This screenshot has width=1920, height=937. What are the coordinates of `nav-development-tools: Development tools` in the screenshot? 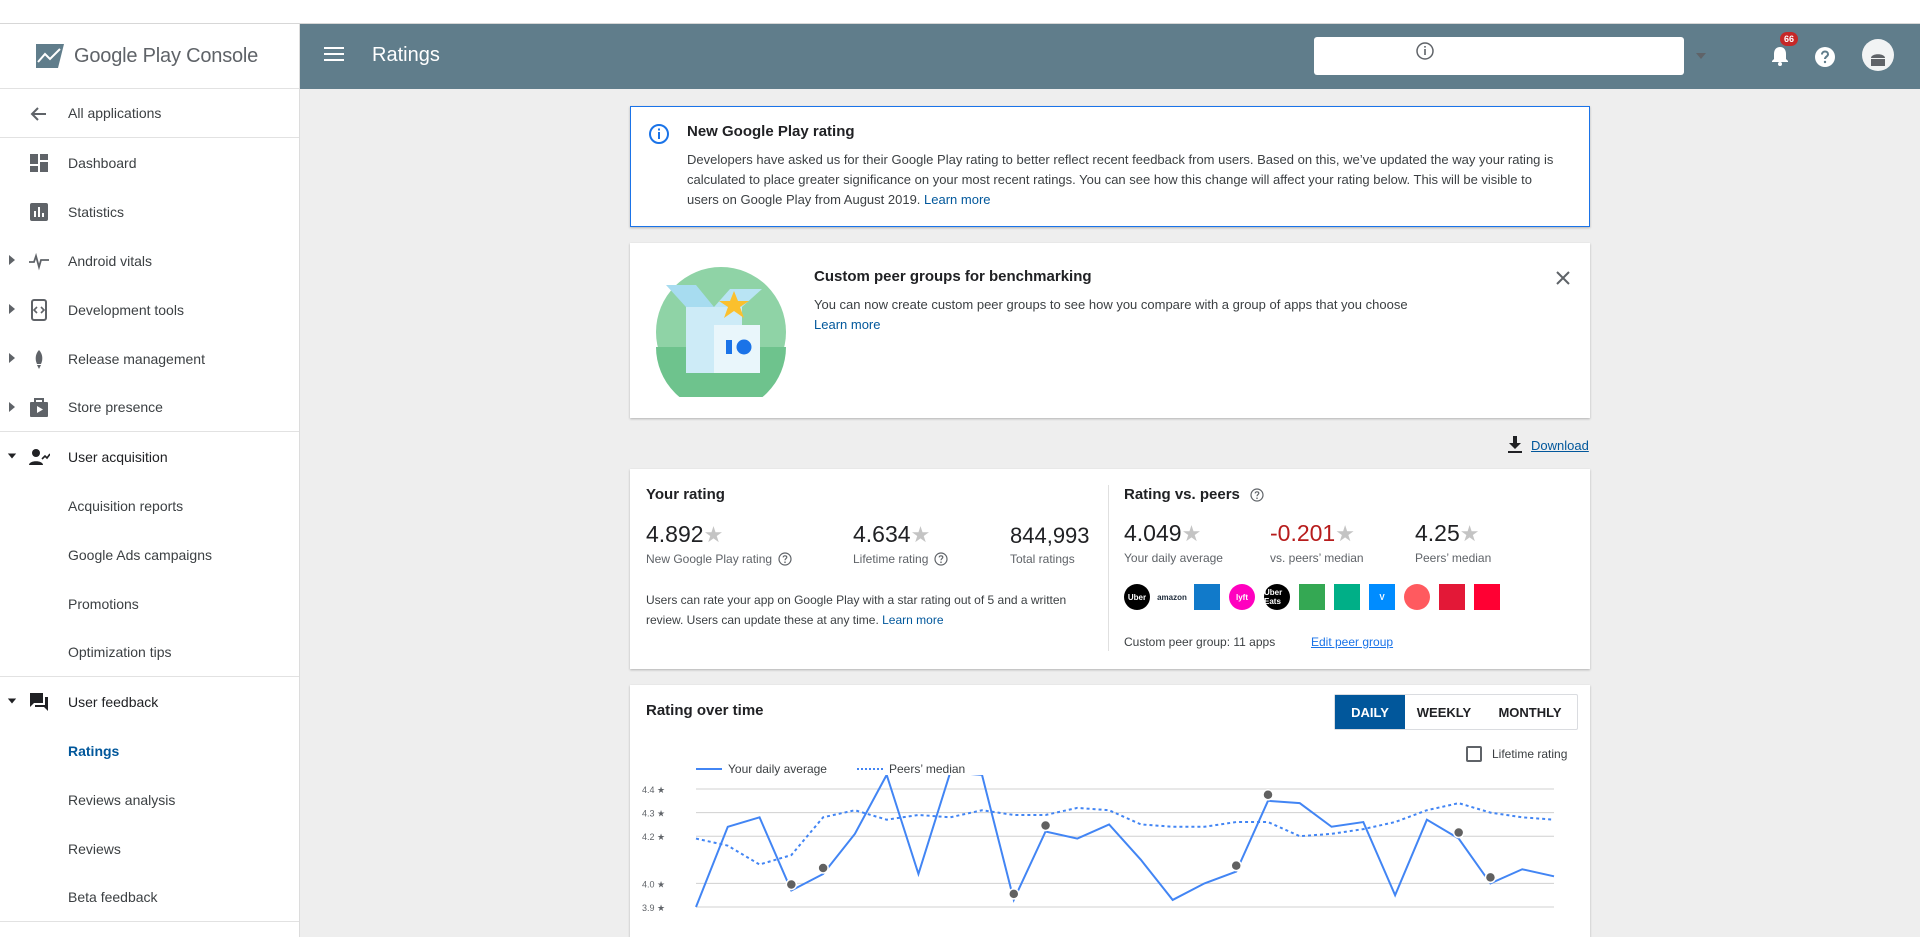 It's located at (149, 309).